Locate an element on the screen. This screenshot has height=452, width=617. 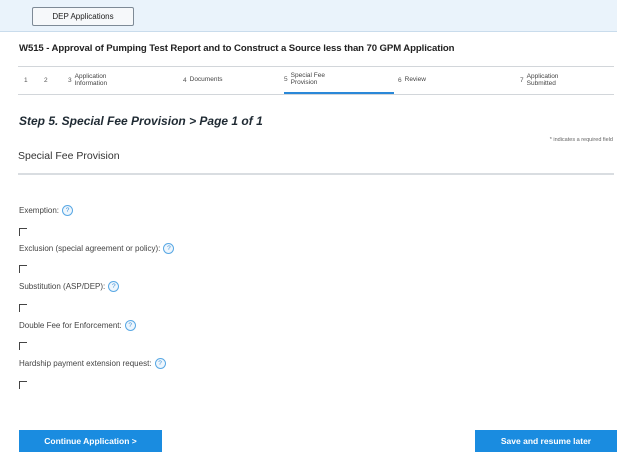
section-divider is located at coordinates (316, 174).